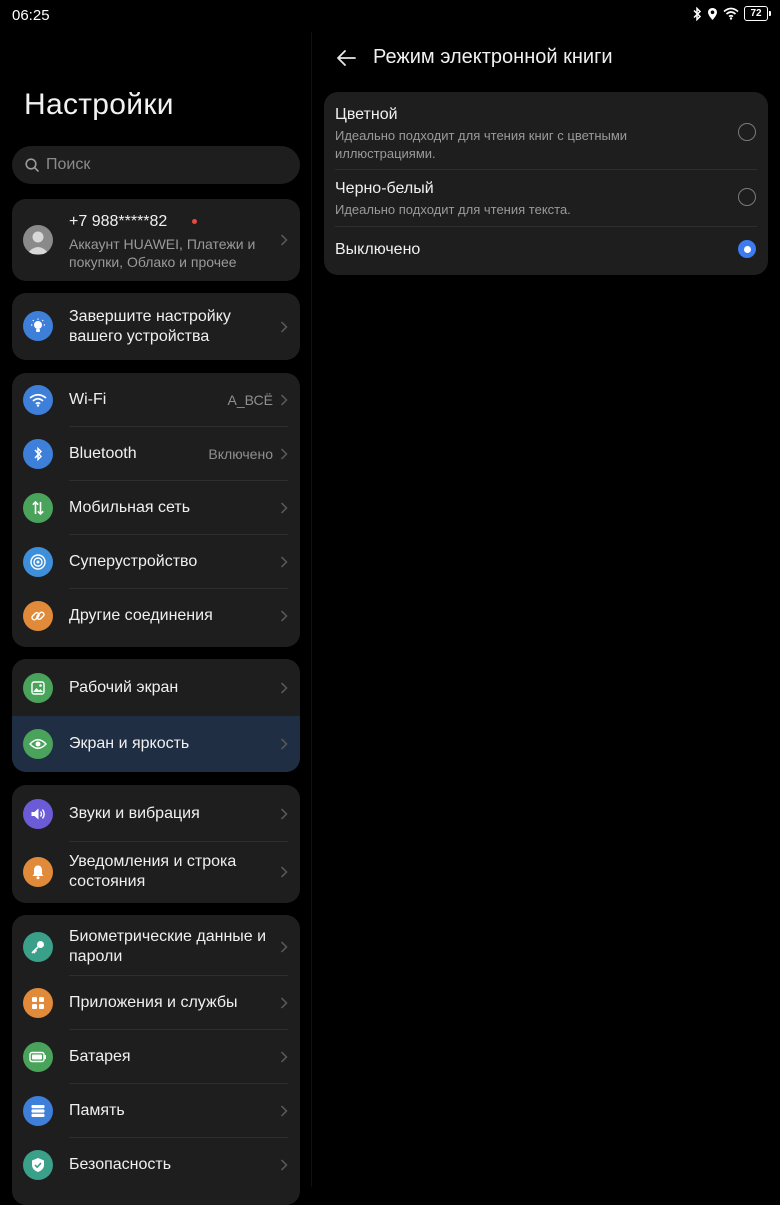 This screenshot has width=780, height=1205. Describe the element at coordinates (38, 744) in the screenshot. I see `eye-icon` at that location.